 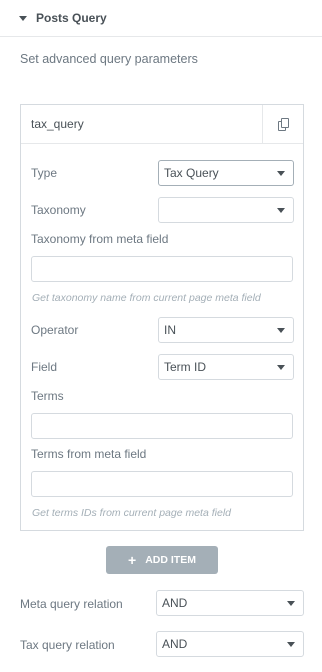 I want to click on tax-query-relation-select: AND, so click(x=230, y=644).